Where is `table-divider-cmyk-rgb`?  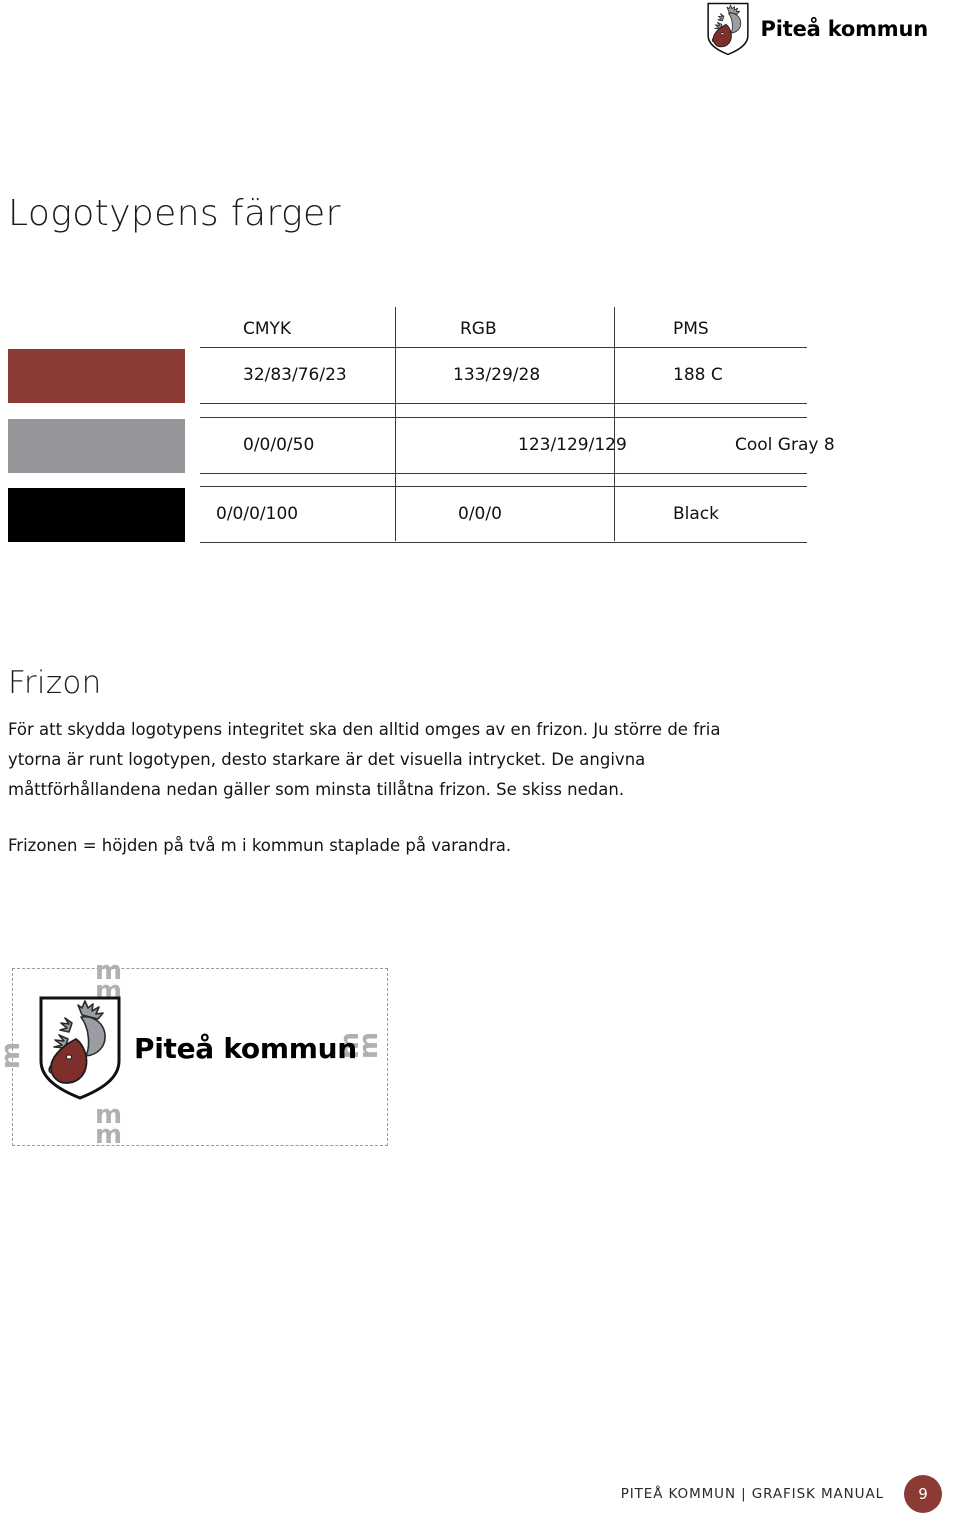 table-divider-cmyk-rgb is located at coordinates (395, 424).